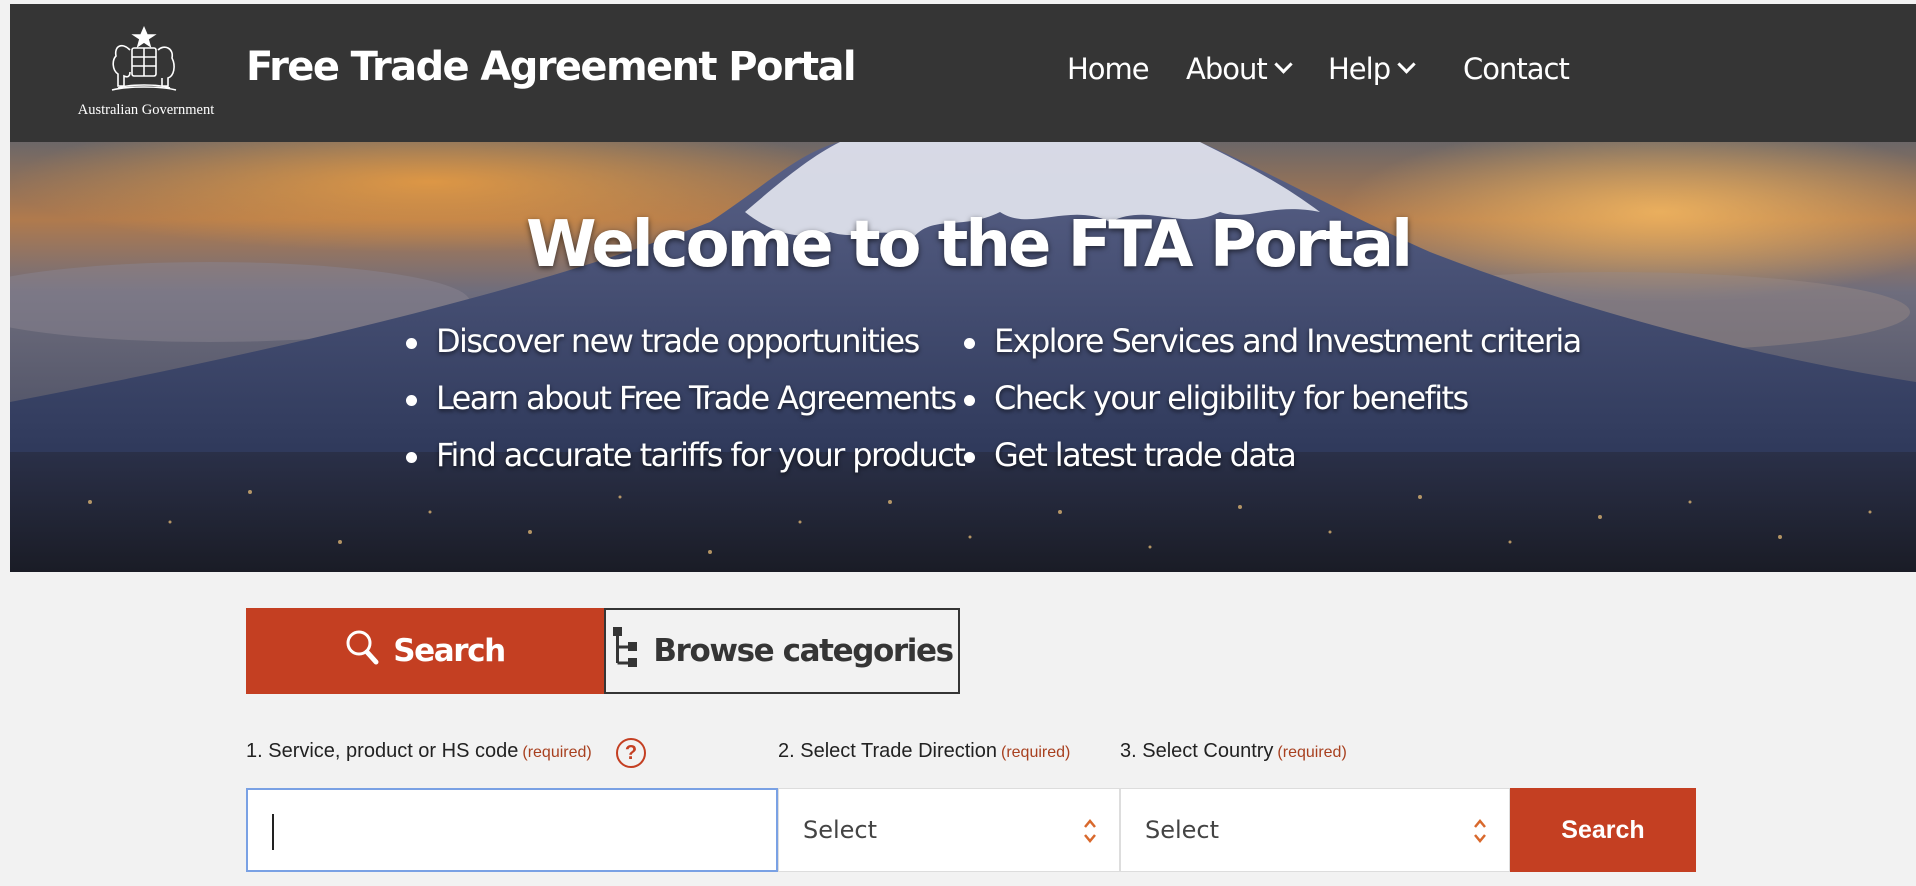 The height and width of the screenshot is (886, 1916). I want to click on nav-home: Home, so click(1108, 72).